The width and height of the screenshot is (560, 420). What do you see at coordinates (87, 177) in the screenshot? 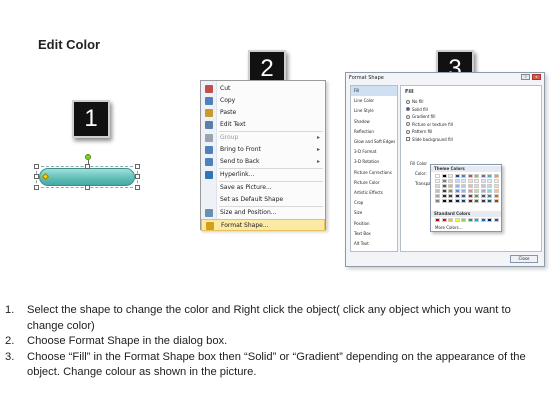
I see `rounded-rectangle-shape` at bounding box center [87, 177].